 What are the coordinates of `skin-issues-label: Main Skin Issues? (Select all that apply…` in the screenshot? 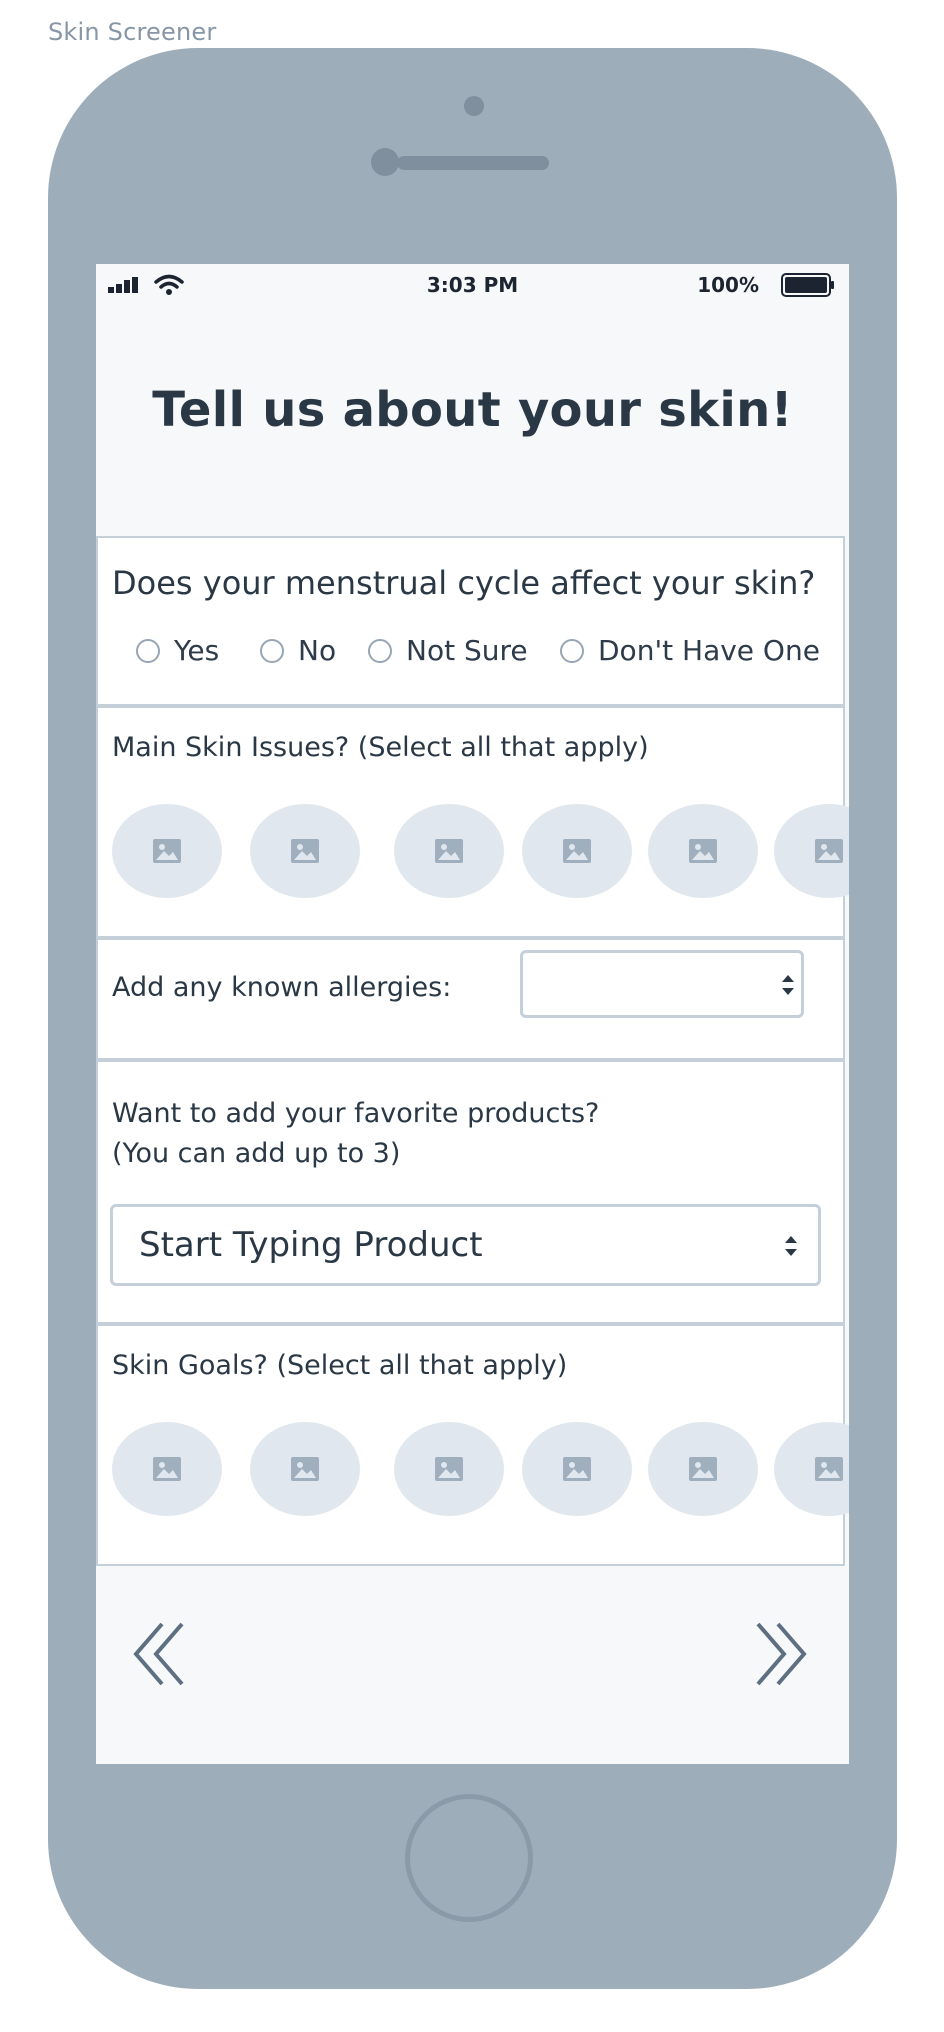 It's located at (380, 747).